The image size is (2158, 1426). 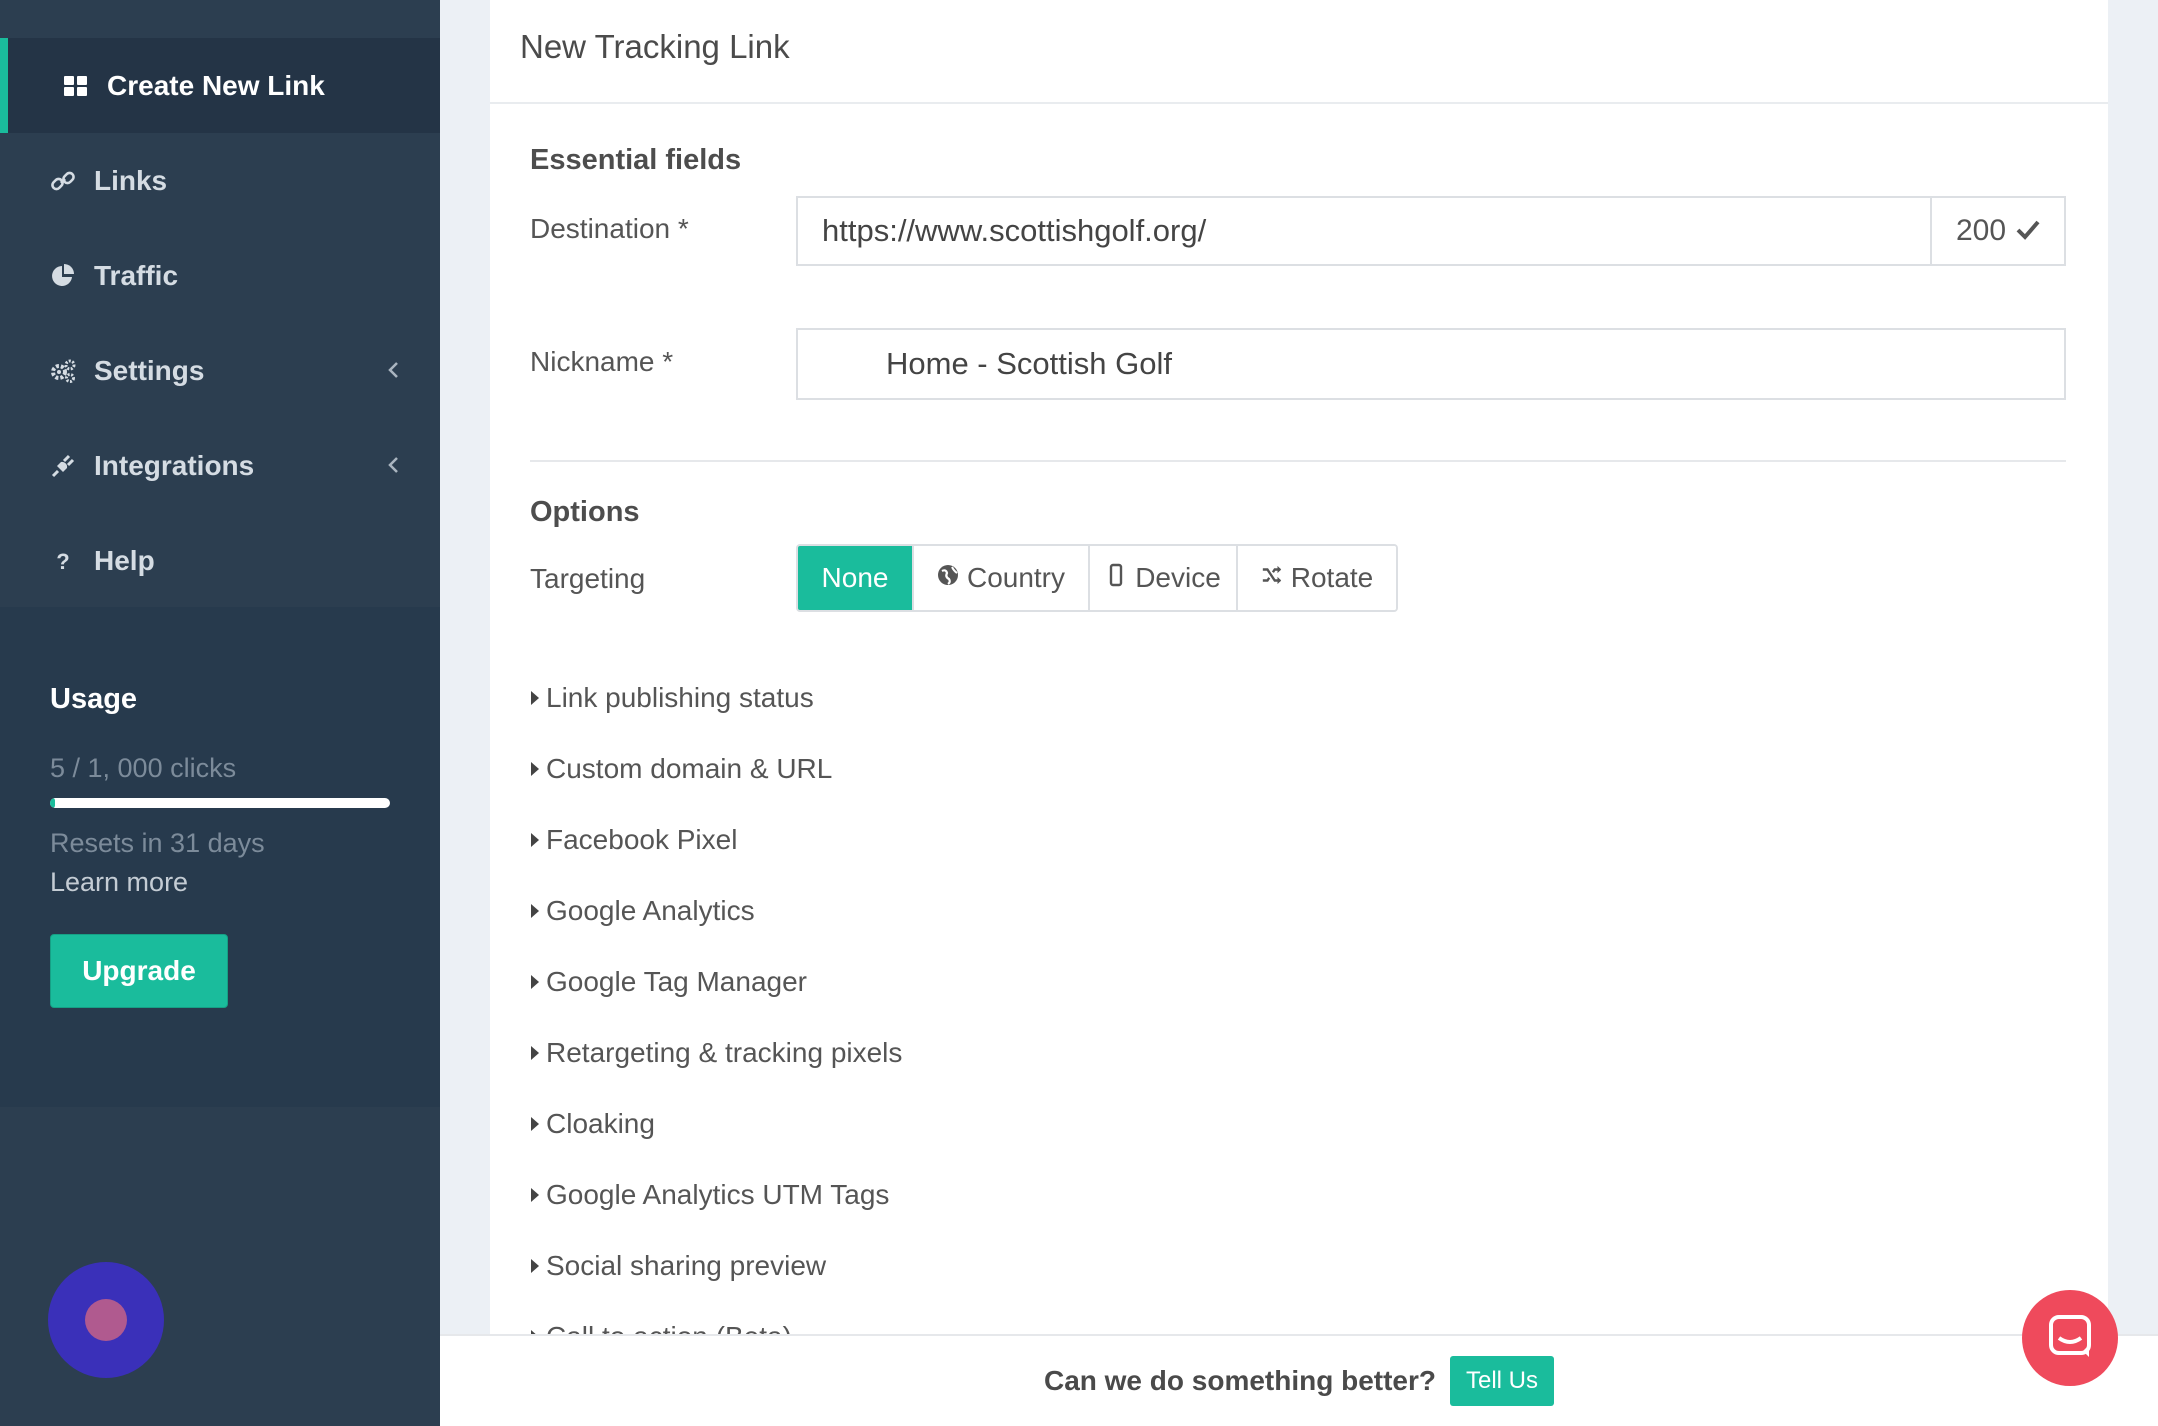 What do you see at coordinates (220, 370) in the screenshot?
I see `sidebar-item-settings: Settings` at bounding box center [220, 370].